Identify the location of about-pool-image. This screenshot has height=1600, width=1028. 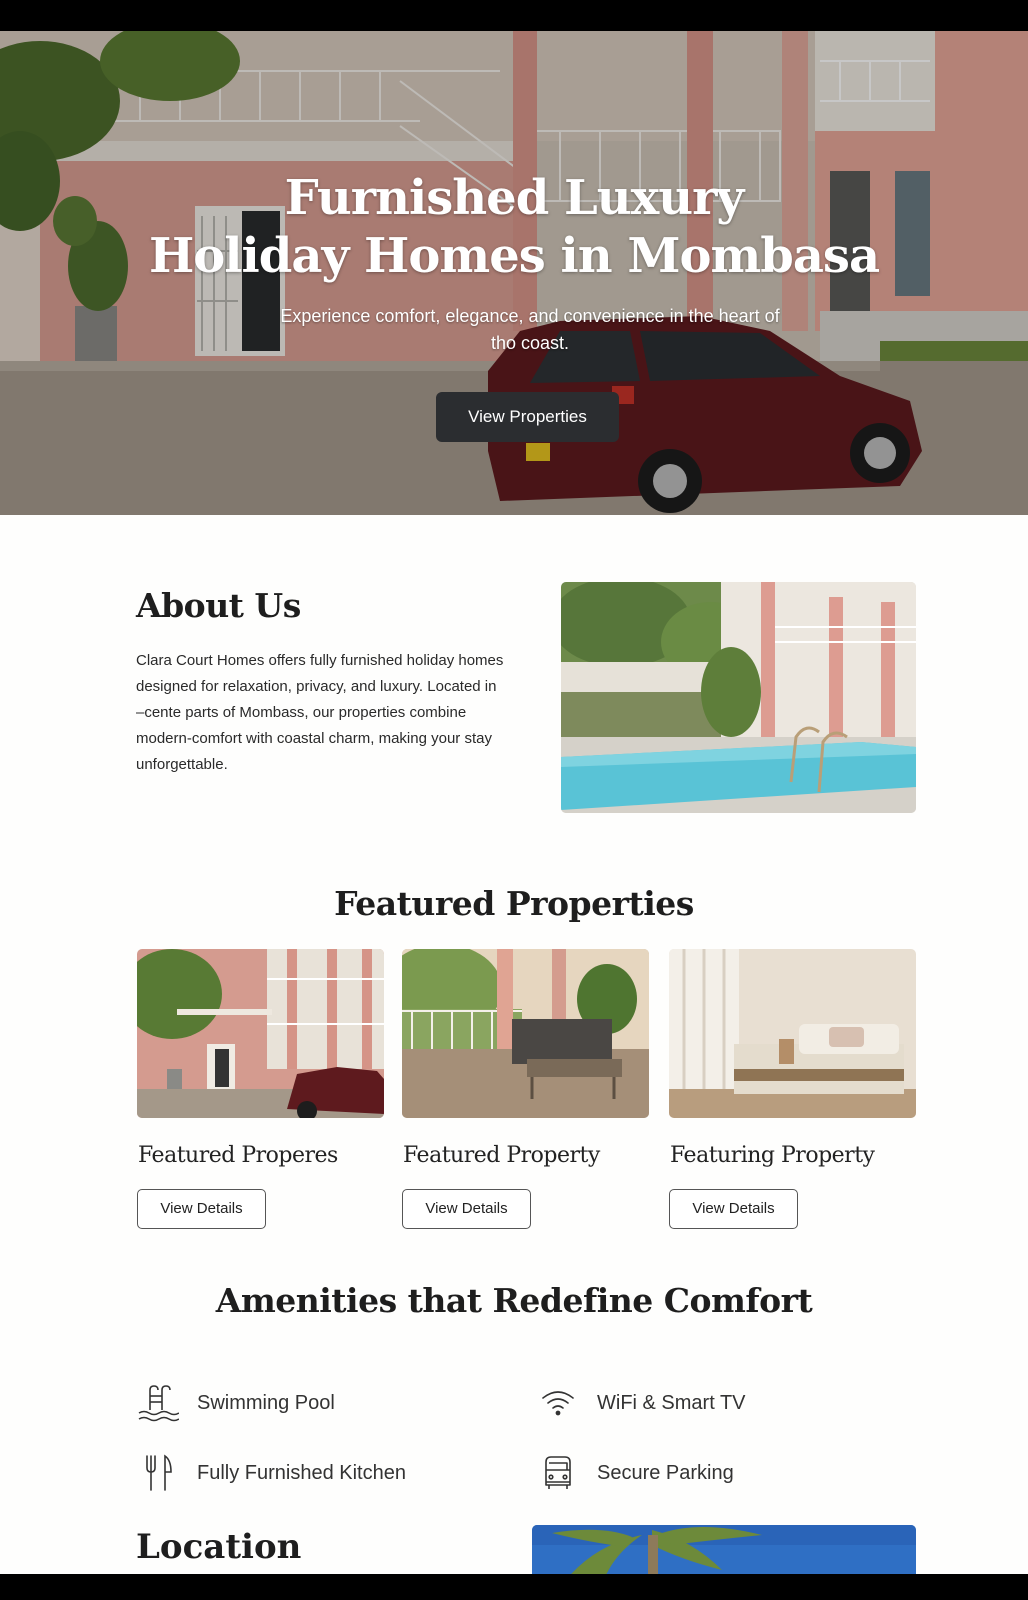
(738, 697).